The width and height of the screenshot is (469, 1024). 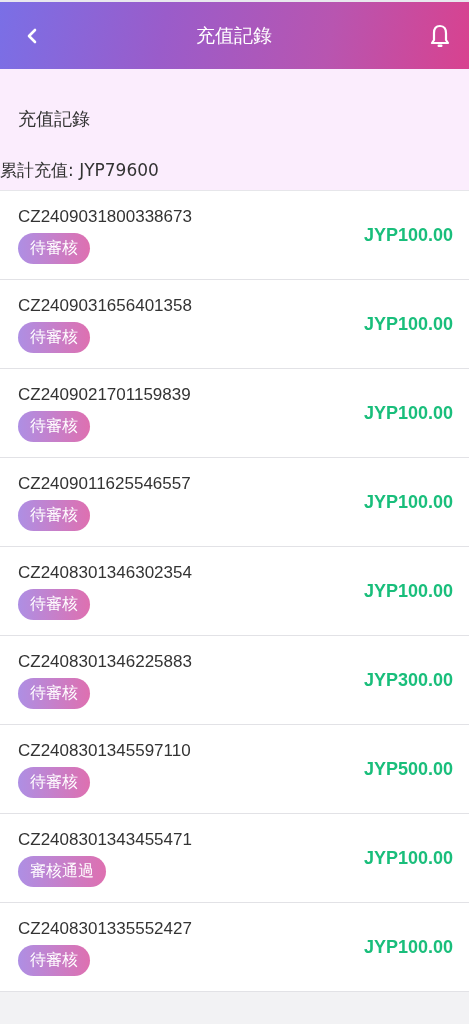 What do you see at coordinates (105, 839) in the screenshot?
I see `order-number: CZ2408301343455471` at bounding box center [105, 839].